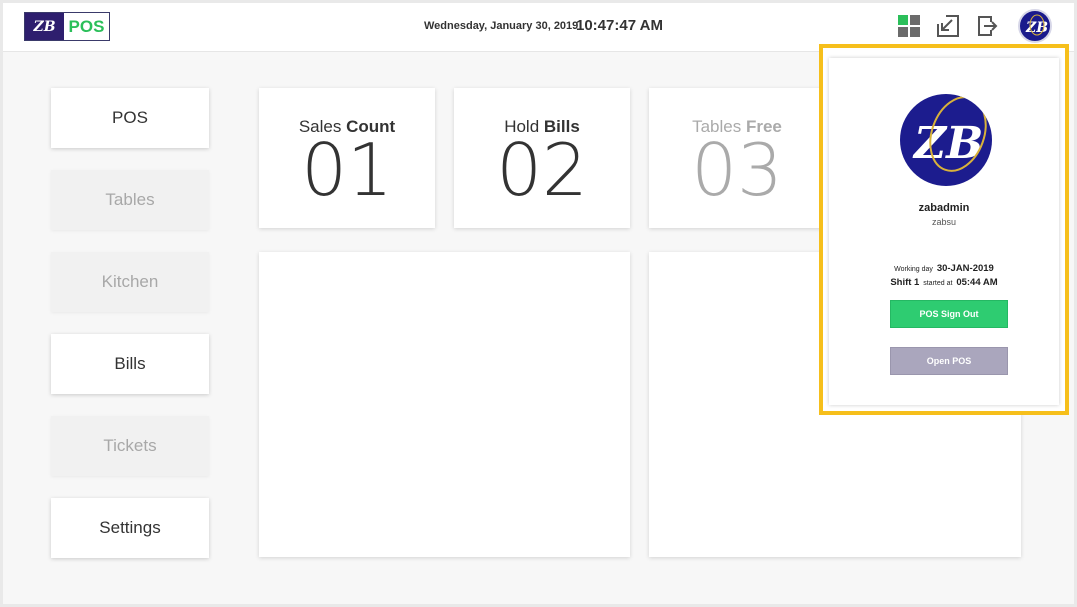 The height and width of the screenshot is (607, 1077). What do you see at coordinates (130, 528) in the screenshot?
I see `menu-settings-button: Settings` at bounding box center [130, 528].